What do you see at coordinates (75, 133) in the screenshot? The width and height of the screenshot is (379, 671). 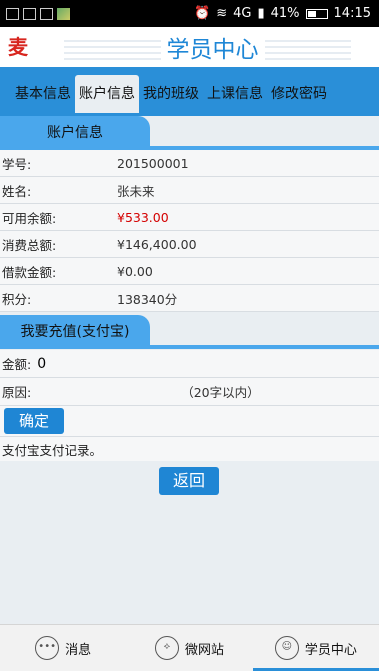 I see `account-section-title: 账户信息` at bounding box center [75, 133].